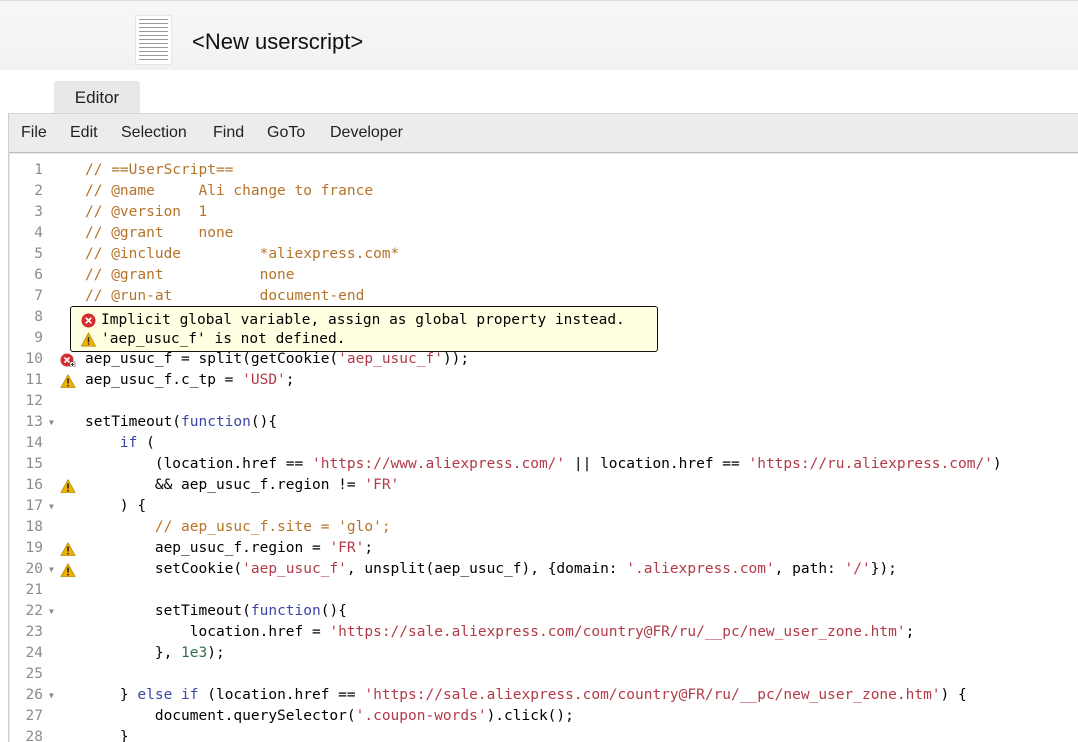 This screenshot has height=742, width=1078. Describe the element at coordinates (264, 380) in the screenshot. I see `code-token: 'USD'` at that location.